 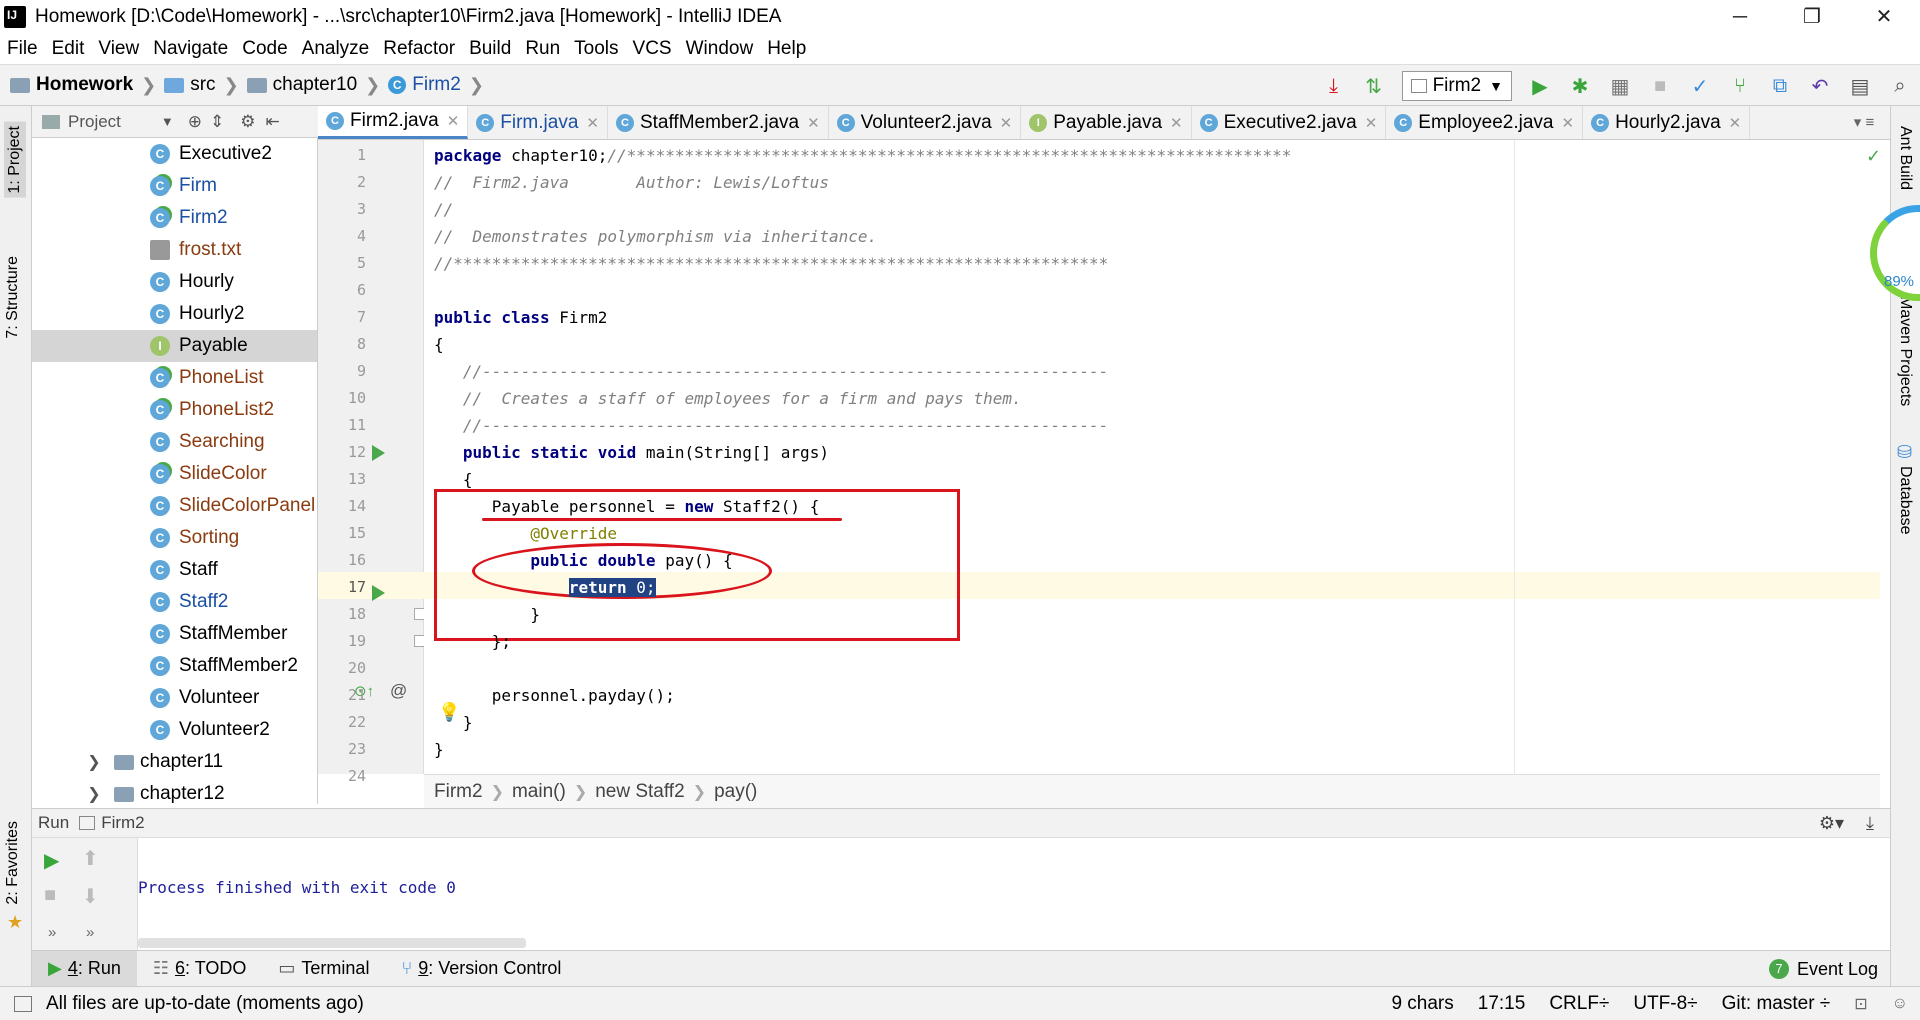 I want to click on run-icon: ▶, so click(x=1540, y=86).